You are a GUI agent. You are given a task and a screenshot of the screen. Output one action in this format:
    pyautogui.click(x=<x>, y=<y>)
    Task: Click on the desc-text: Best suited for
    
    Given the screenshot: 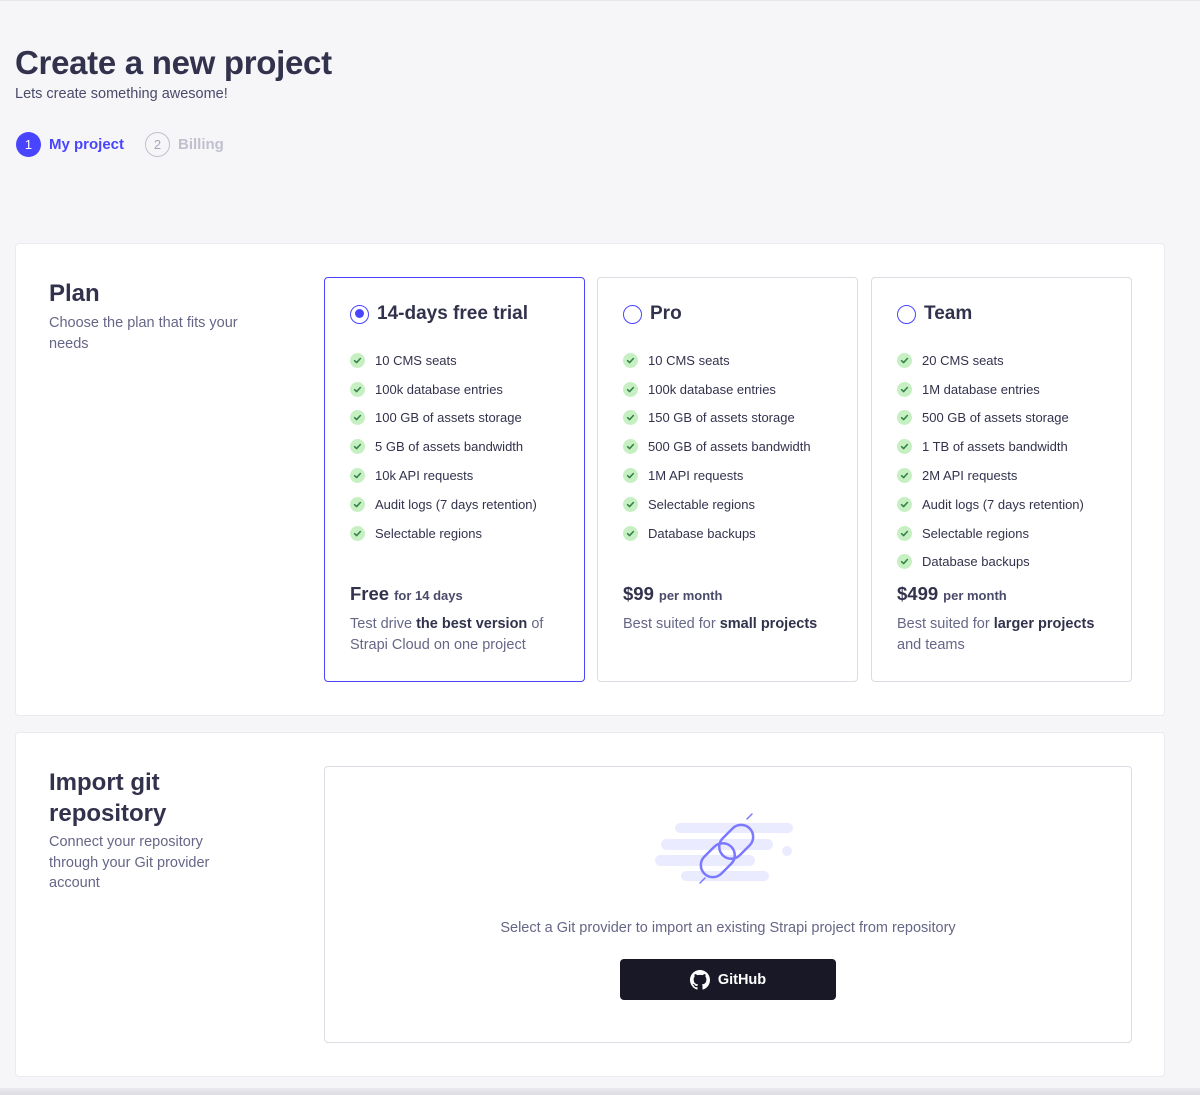 What is the action you would take?
    pyautogui.click(x=671, y=624)
    